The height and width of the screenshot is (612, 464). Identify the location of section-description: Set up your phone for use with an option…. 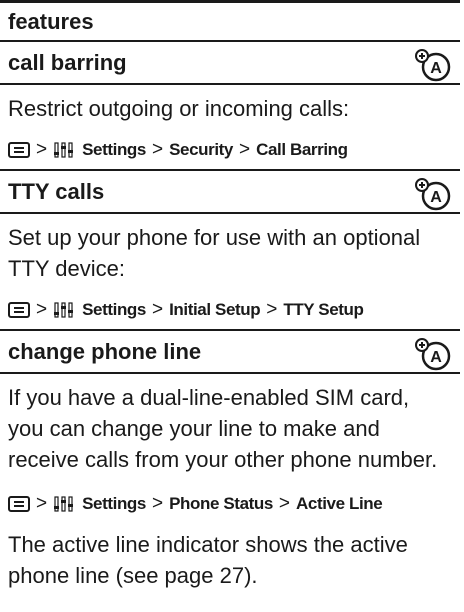
(214, 253).